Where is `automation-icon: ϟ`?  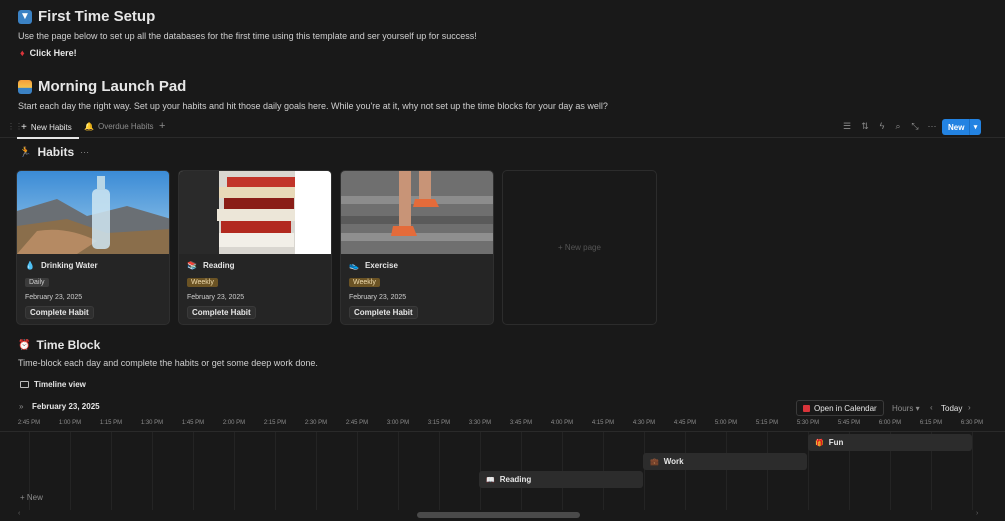
automation-icon: ϟ is located at coordinates (882, 126).